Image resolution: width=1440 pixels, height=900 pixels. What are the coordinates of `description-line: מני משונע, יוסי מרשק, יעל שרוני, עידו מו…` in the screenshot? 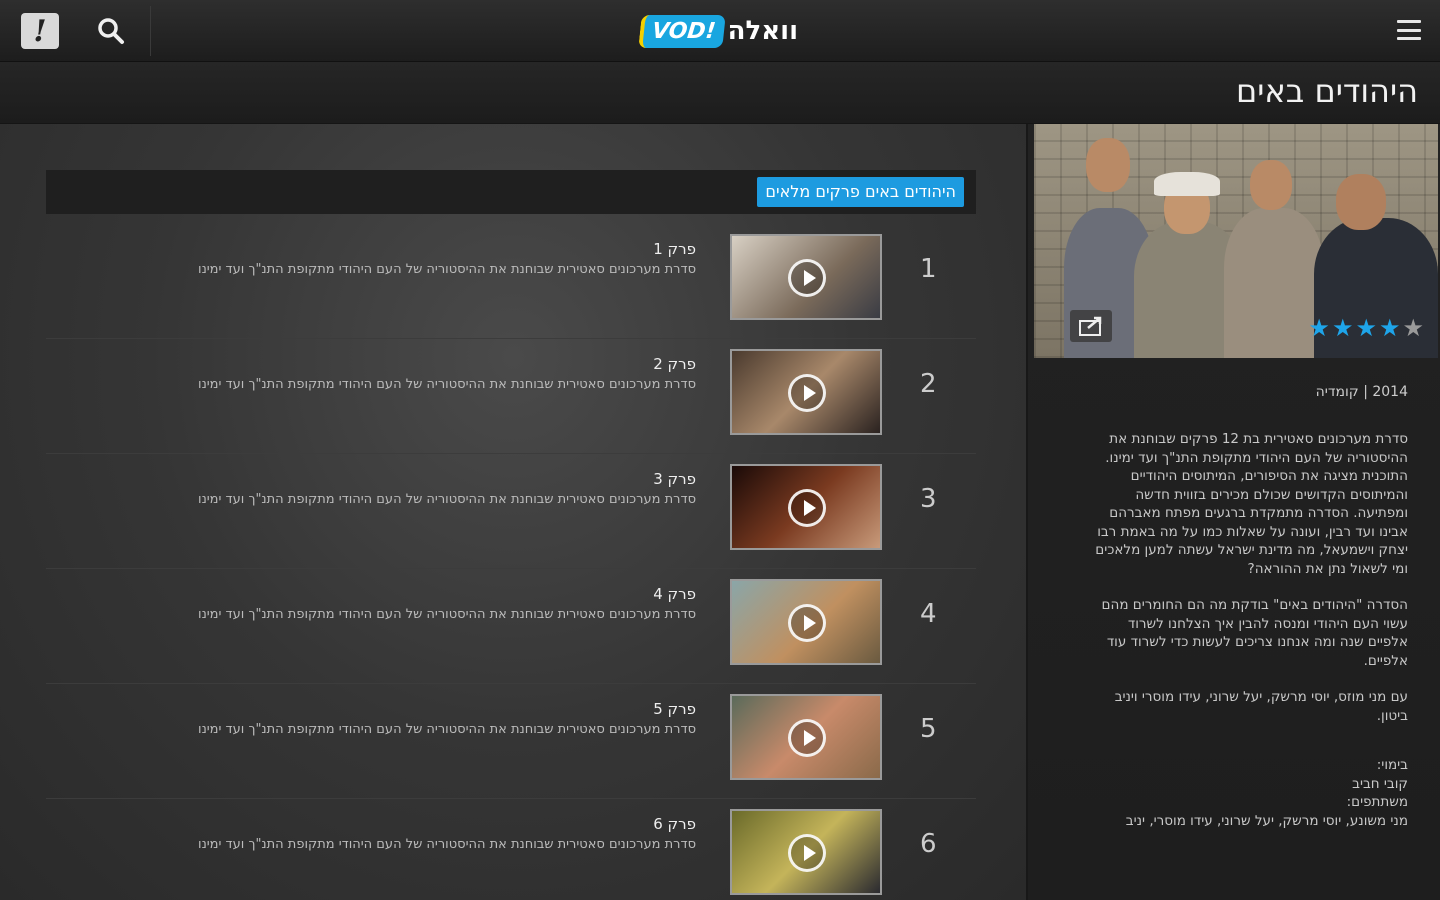 It's located at (1266, 820).